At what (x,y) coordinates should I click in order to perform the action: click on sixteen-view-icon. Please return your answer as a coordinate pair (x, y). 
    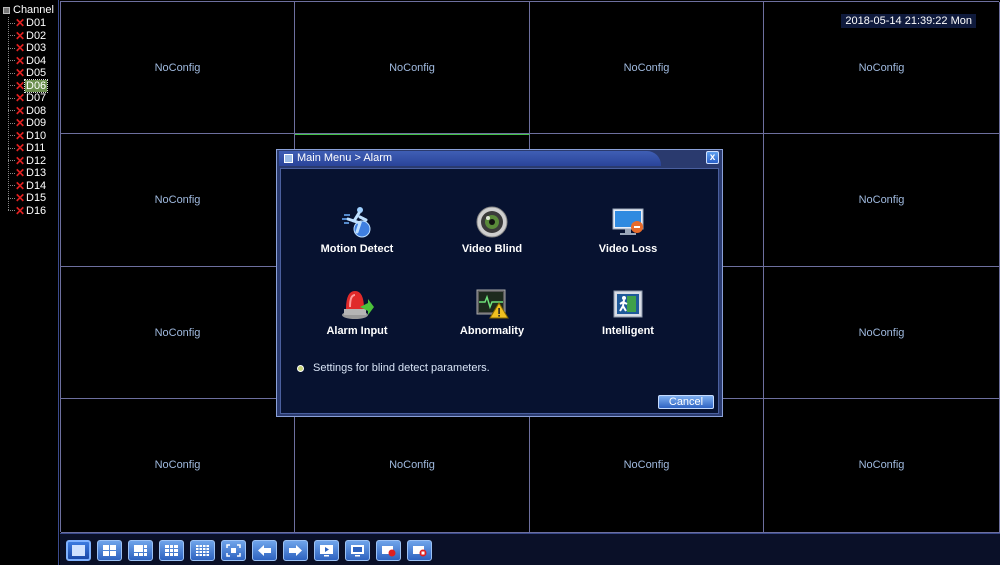
    Looking at the image, I should click on (202, 550).